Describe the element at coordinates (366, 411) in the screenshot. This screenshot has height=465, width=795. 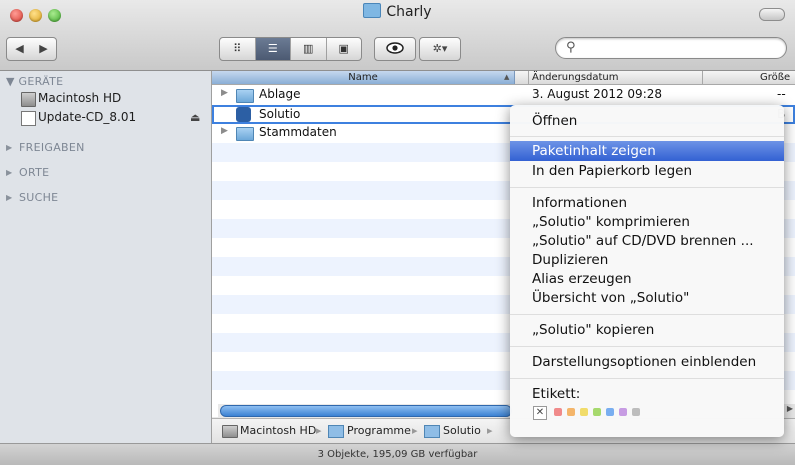
I see `scrollbar-thumb` at that location.